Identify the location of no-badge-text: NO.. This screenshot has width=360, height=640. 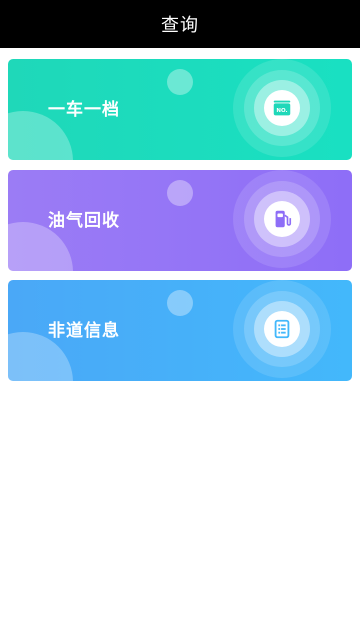
(281, 111).